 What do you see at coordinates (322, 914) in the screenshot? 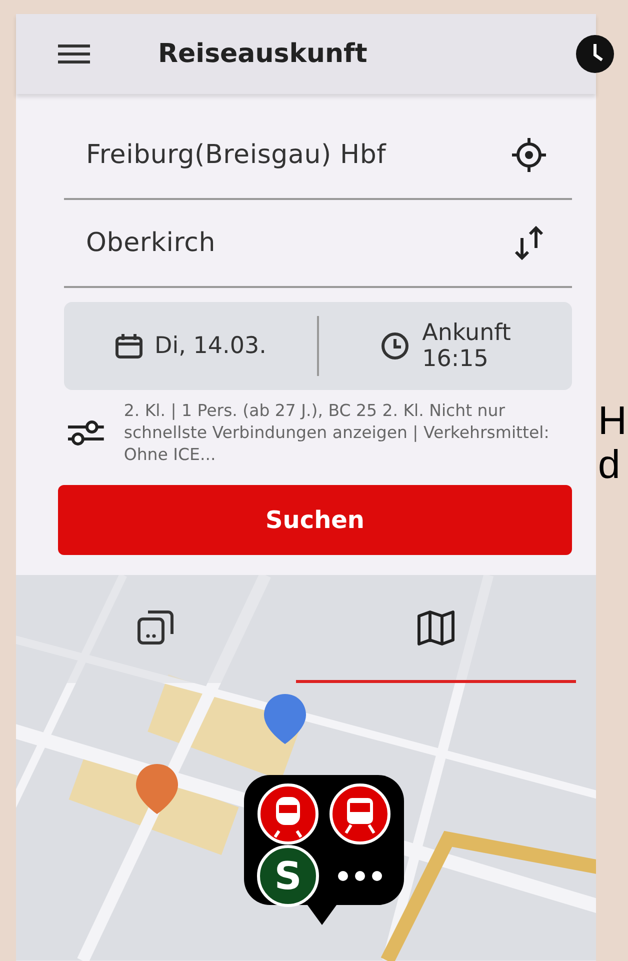
I see `marker-pointer` at bounding box center [322, 914].